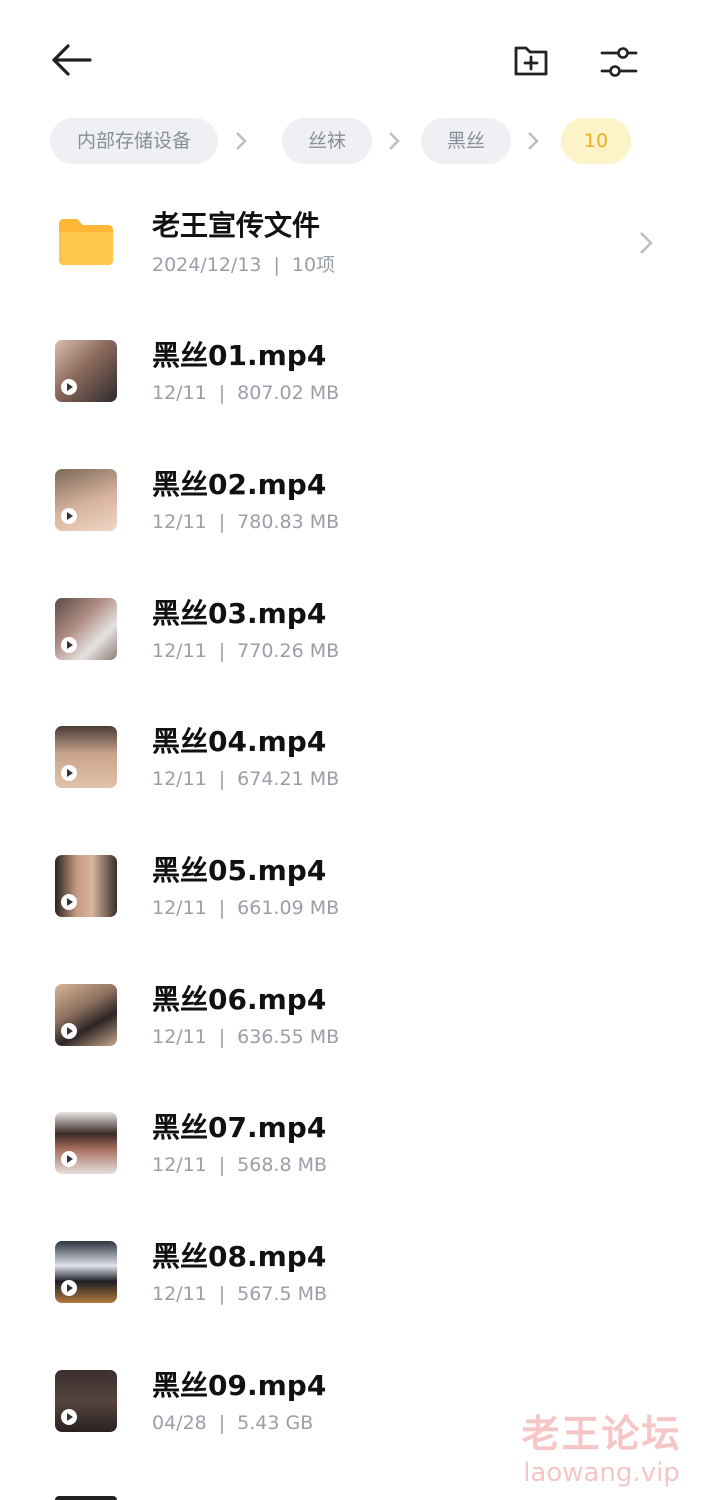  What do you see at coordinates (619, 61) in the screenshot?
I see `filter-sliders-icon` at bounding box center [619, 61].